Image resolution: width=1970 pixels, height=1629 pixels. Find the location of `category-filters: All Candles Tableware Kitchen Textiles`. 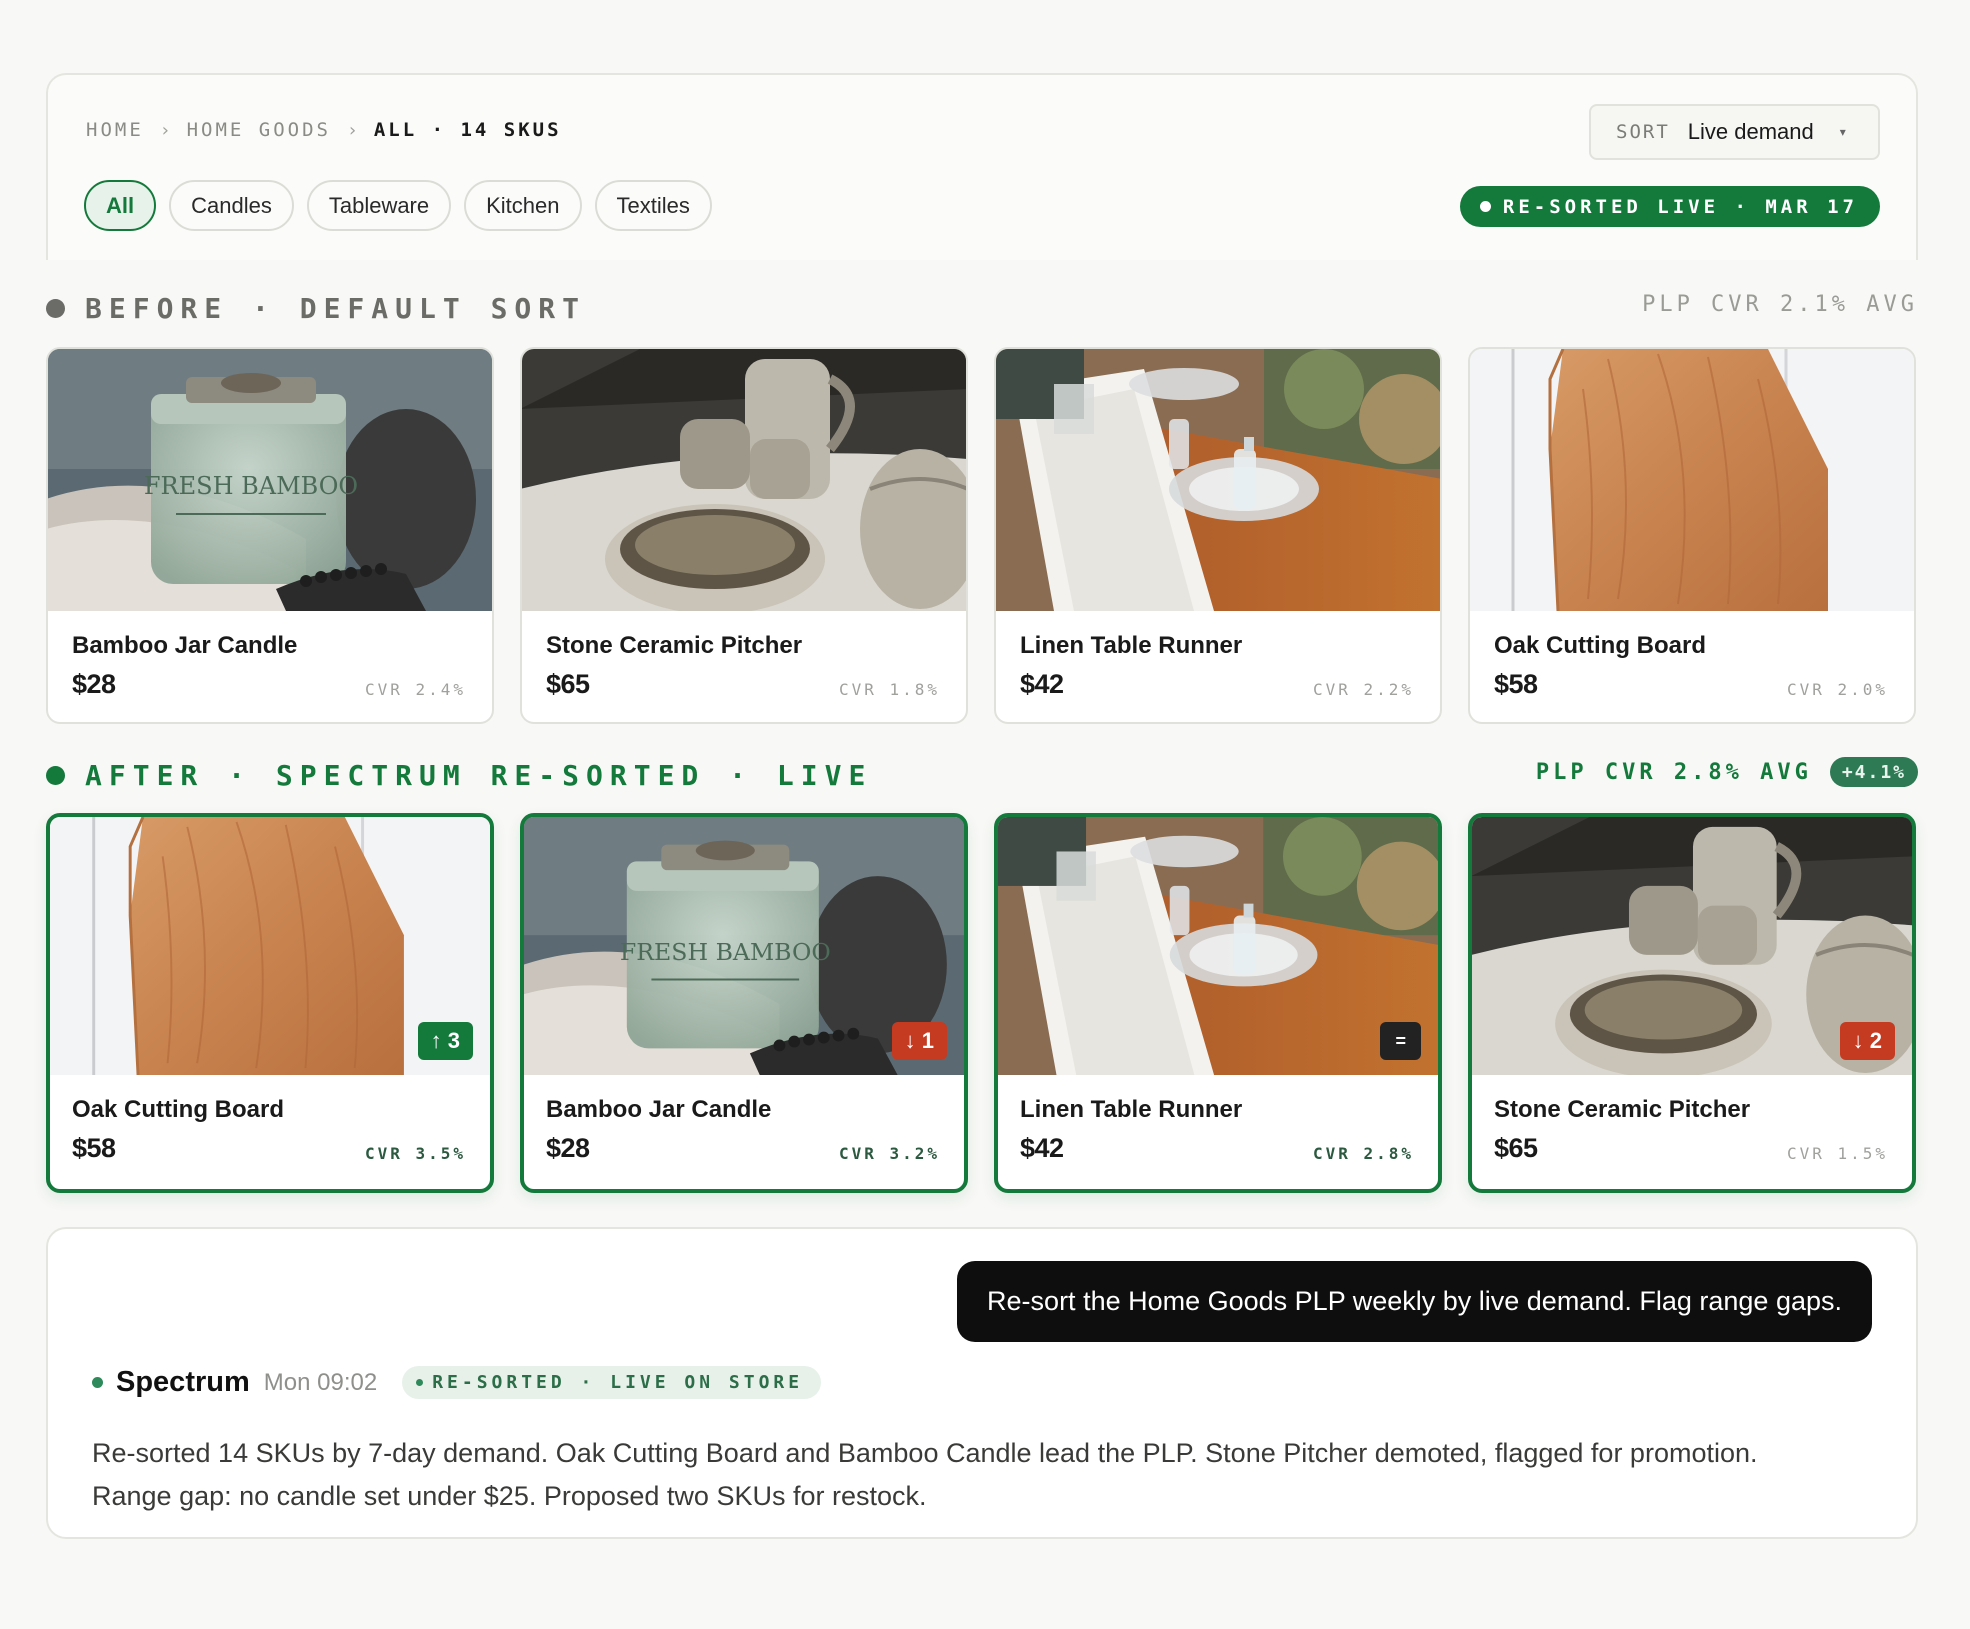

category-filters: All Candles Tableware Kitchen Textiles is located at coordinates (398, 205).